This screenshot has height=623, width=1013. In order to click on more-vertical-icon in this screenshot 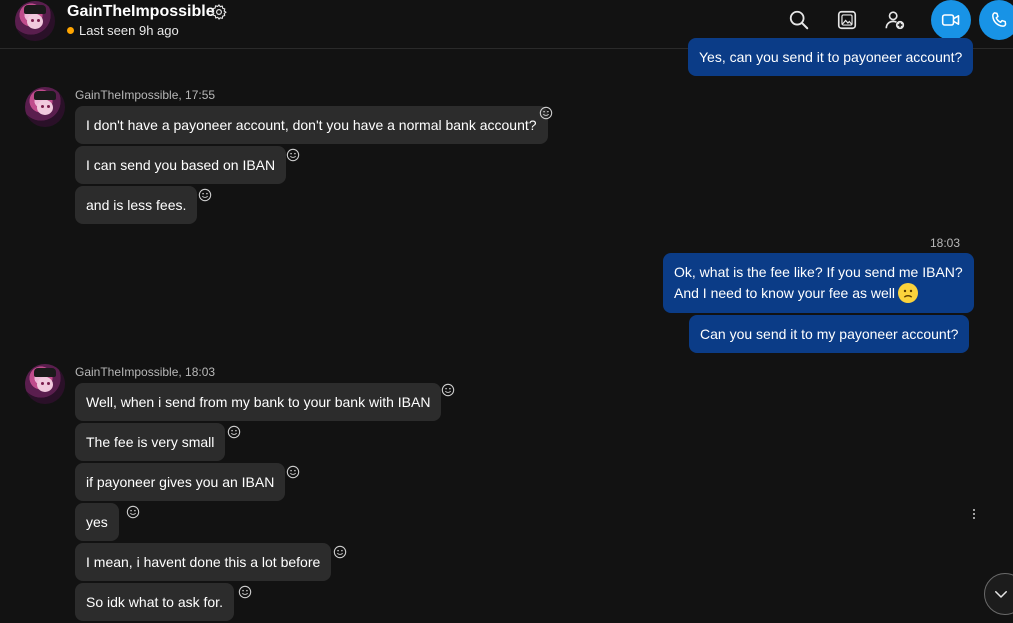, I will do `click(974, 514)`.